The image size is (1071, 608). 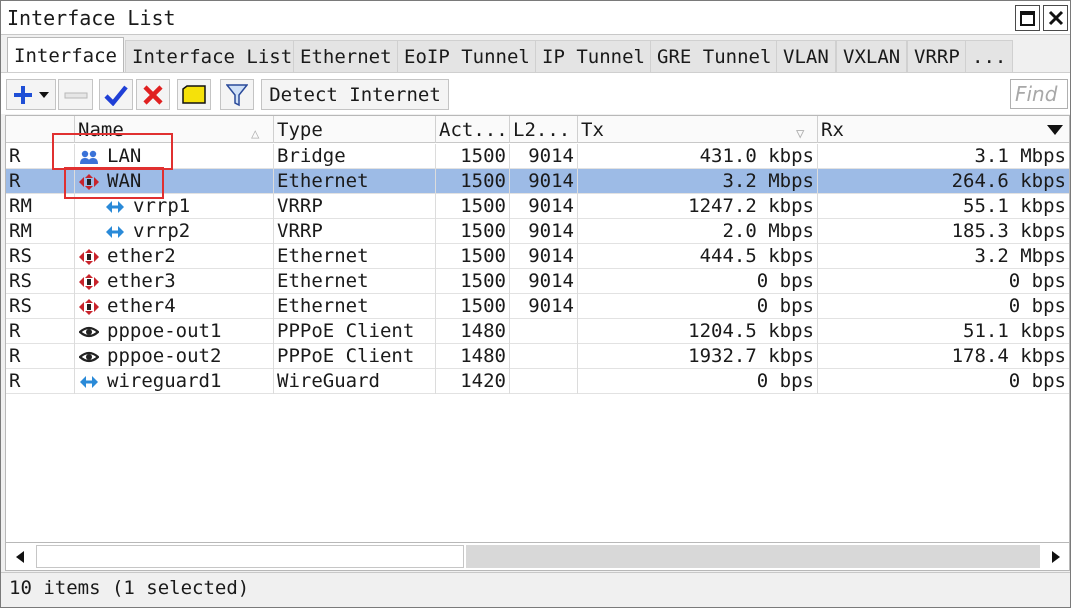 I want to click on table-row: RS ether3 Ethernet 1500 9014 0 bps 0 bps, so click(x=537, y=281).